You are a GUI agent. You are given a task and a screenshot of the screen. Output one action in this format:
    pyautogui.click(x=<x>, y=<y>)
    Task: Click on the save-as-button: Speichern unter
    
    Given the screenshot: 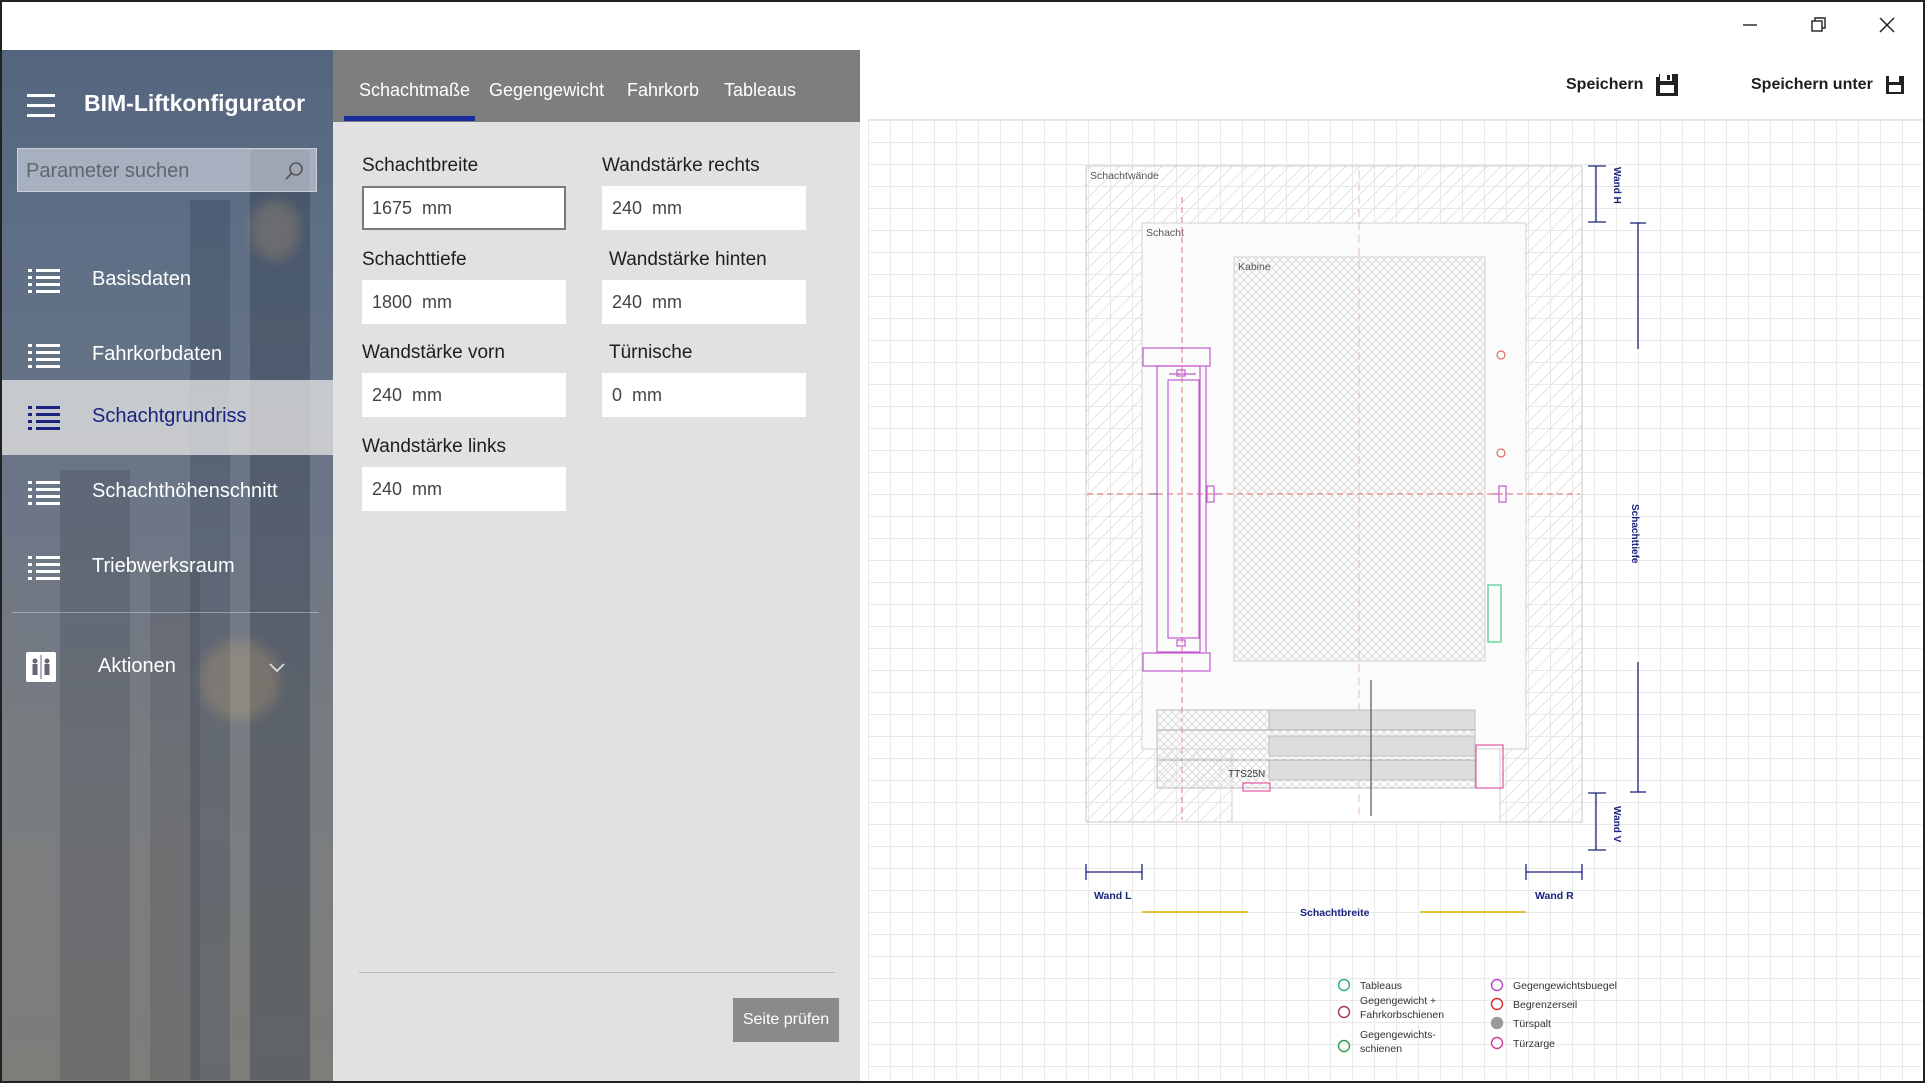 What is the action you would take?
    pyautogui.click(x=1828, y=85)
    